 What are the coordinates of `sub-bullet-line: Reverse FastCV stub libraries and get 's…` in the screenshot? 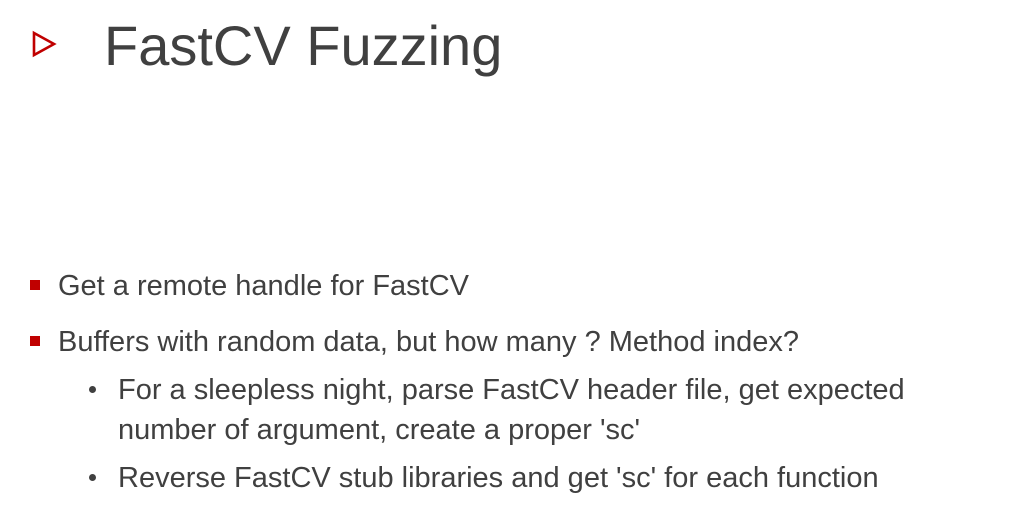 It's located at (498, 478).